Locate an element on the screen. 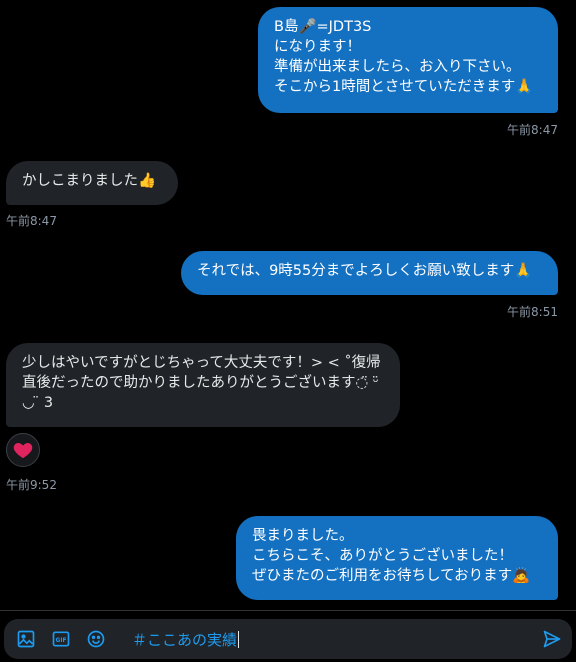 The image size is (576, 662). reaction-badge is located at coordinates (23, 450).